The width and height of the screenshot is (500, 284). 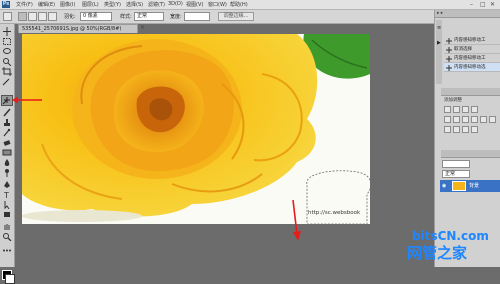 I want to click on path-selection-tool-icon, so click(x=7, y=204).